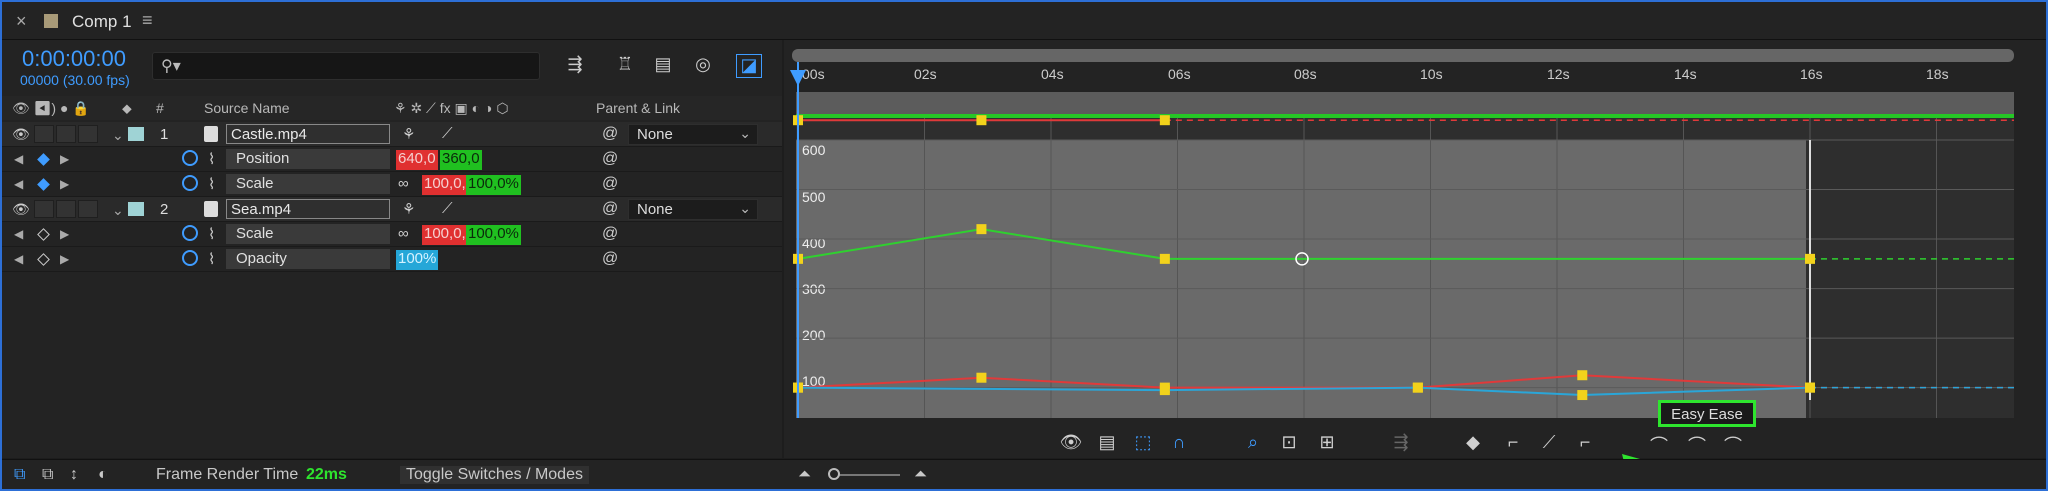 This screenshot has width=2048, height=491. What do you see at coordinates (1513, 445) in the screenshot?
I see `hold-keyframe-icon: ⌐` at bounding box center [1513, 445].